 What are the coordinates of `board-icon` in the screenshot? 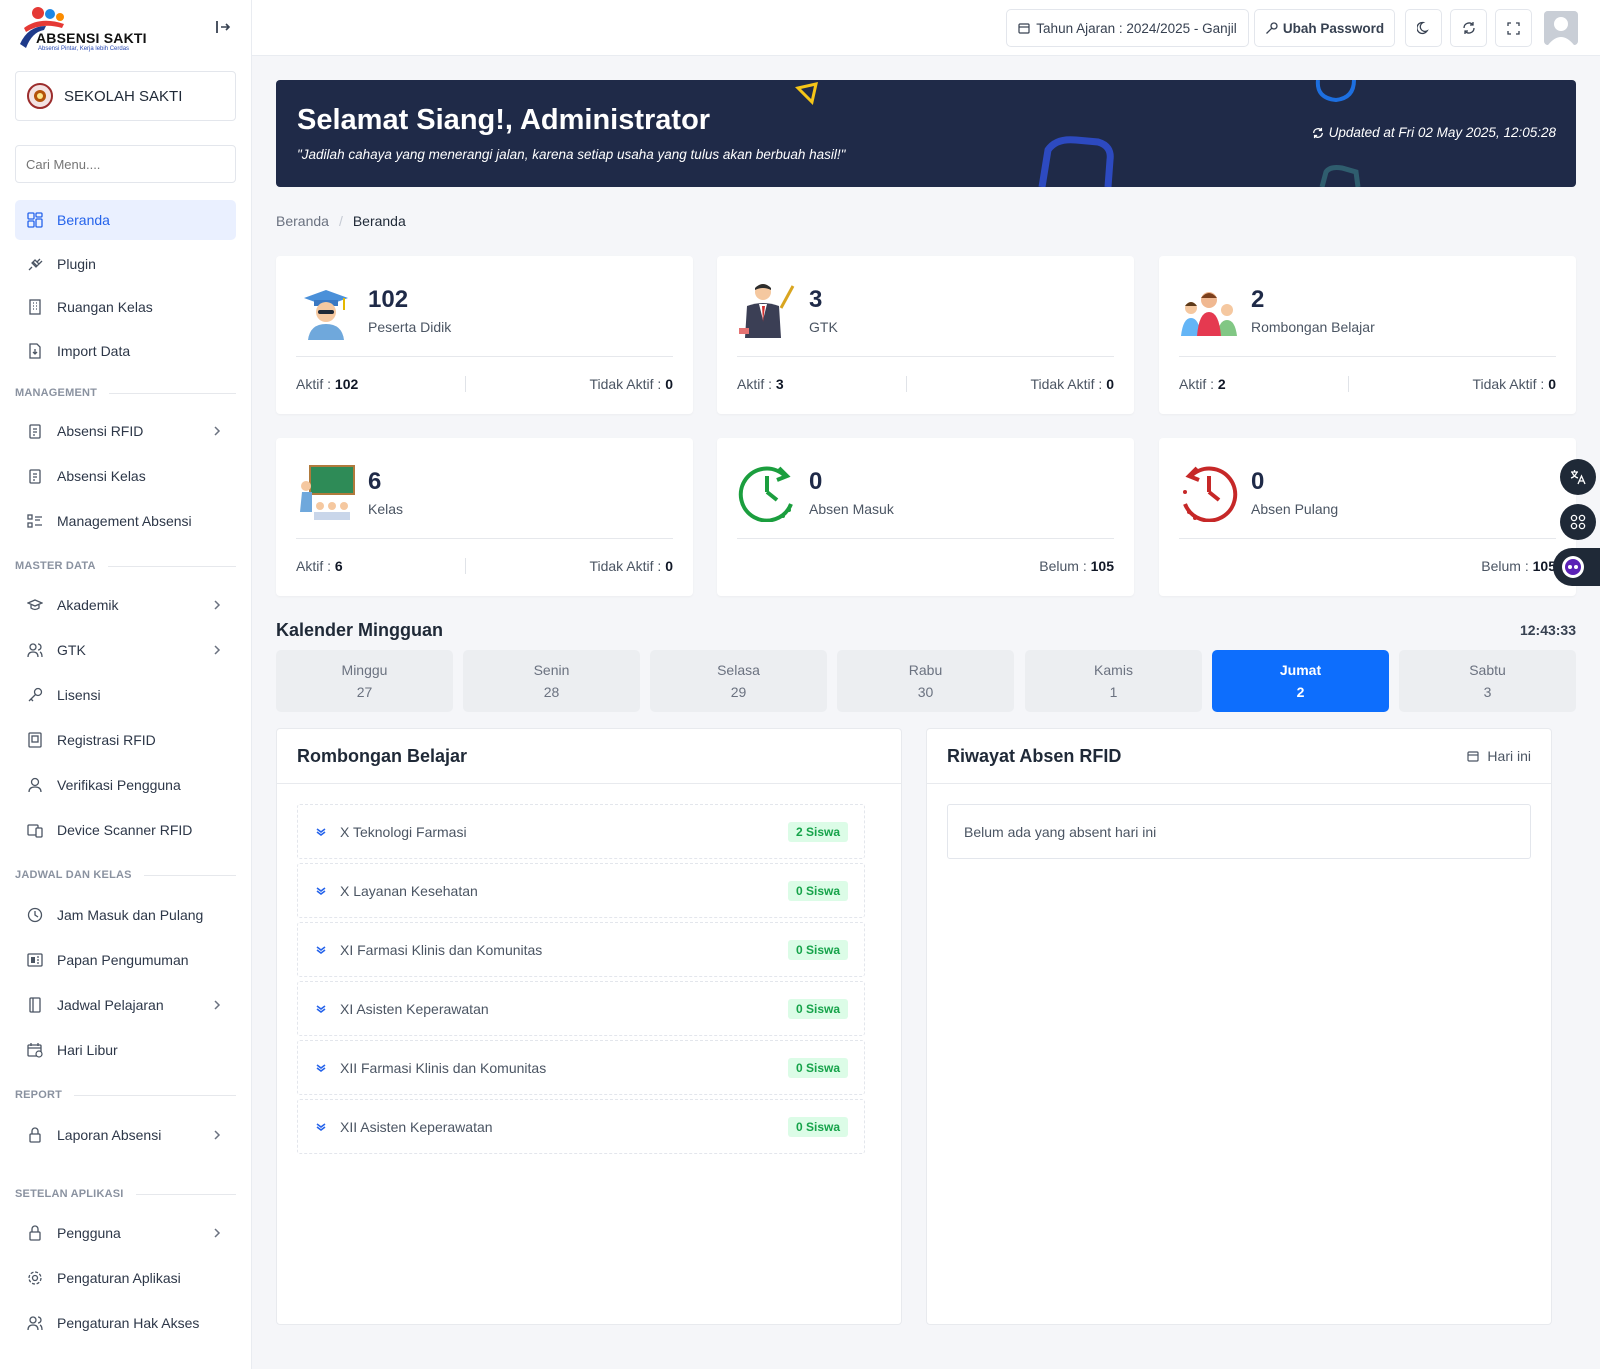 It's located at (35, 960).